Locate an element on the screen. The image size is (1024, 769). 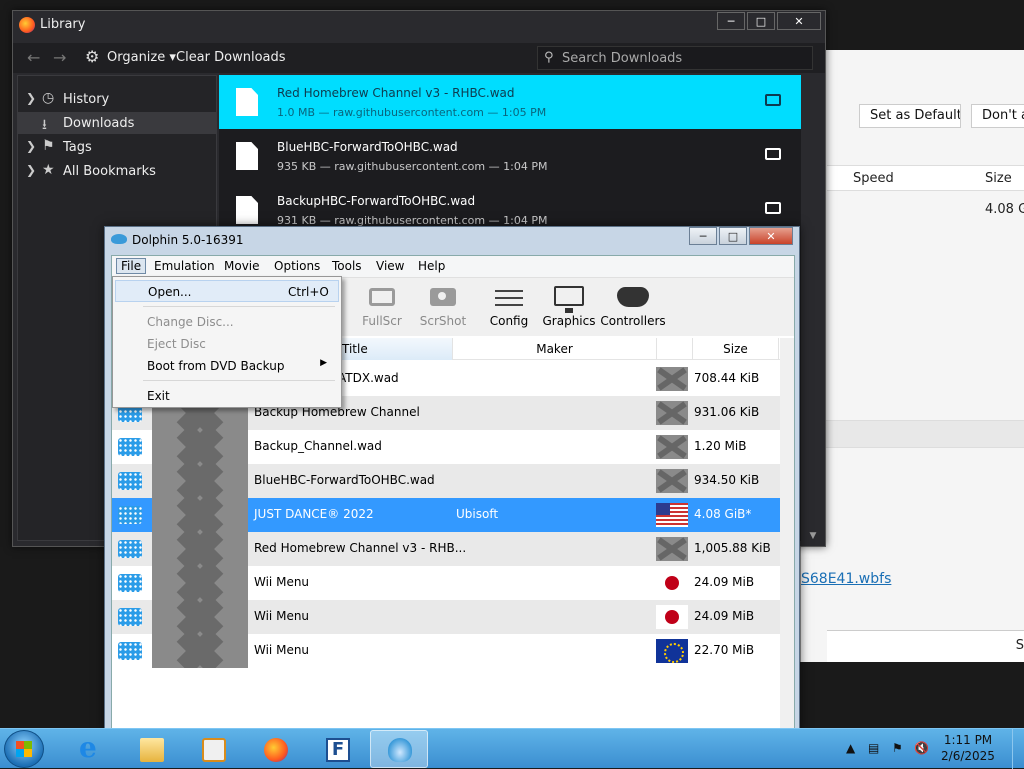
game-list-scrollbar is located at coordinates (787, 533).